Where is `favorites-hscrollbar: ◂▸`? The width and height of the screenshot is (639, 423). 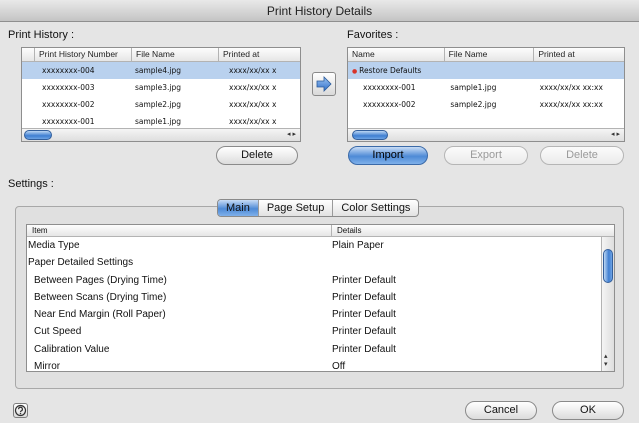 favorites-hscrollbar: ◂▸ is located at coordinates (486, 134).